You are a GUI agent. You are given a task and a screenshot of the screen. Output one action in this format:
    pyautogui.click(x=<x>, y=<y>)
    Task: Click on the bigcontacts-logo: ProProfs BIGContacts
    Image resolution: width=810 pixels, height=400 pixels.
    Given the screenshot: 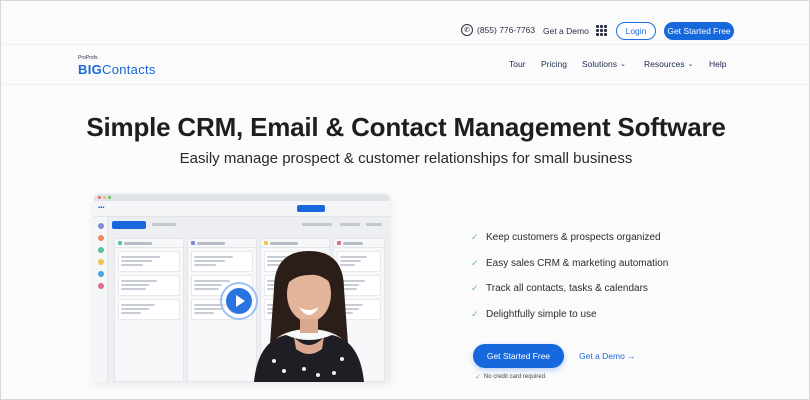 What is the action you would take?
    pyautogui.click(x=117, y=67)
    